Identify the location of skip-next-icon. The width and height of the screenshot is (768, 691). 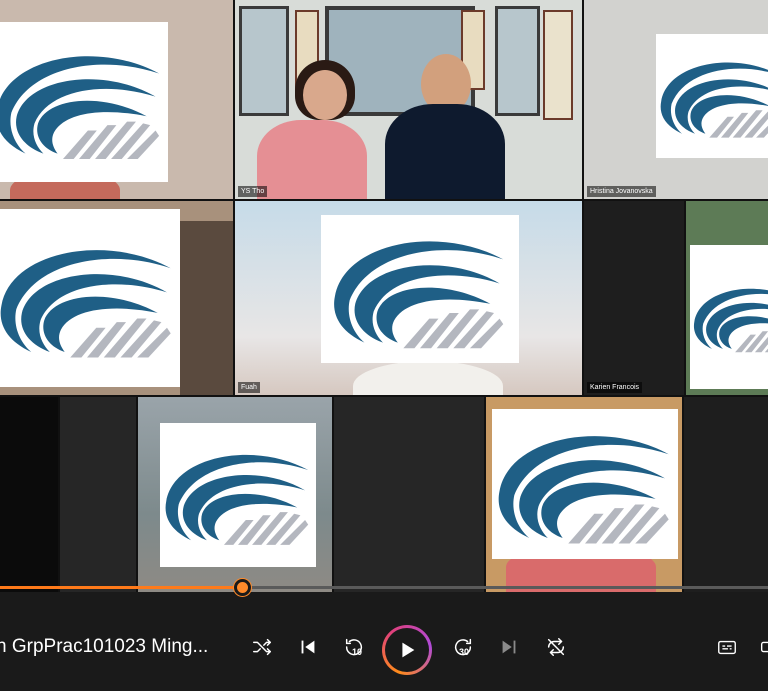
(509, 647).